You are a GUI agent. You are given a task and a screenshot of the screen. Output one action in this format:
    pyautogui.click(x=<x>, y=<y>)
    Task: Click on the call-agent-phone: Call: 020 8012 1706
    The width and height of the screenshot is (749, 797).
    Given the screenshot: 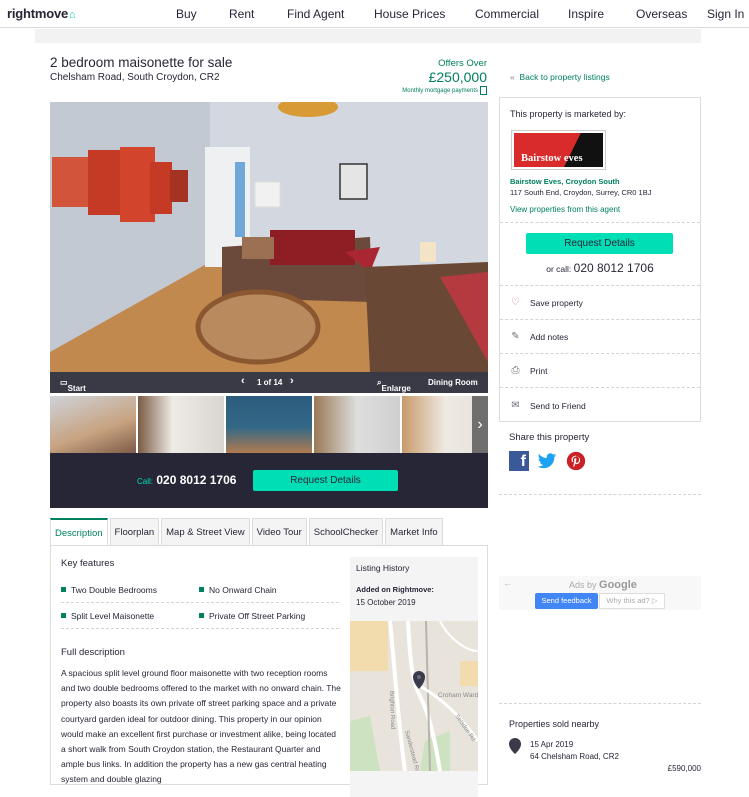 What is the action you would take?
    pyautogui.click(x=186, y=480)
    